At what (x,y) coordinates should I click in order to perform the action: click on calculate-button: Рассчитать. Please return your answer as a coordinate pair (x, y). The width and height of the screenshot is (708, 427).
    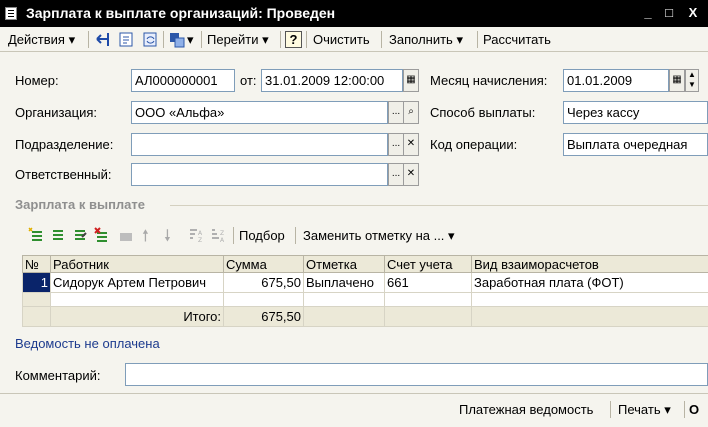
    Looking at the image, I should click on (517, 39).